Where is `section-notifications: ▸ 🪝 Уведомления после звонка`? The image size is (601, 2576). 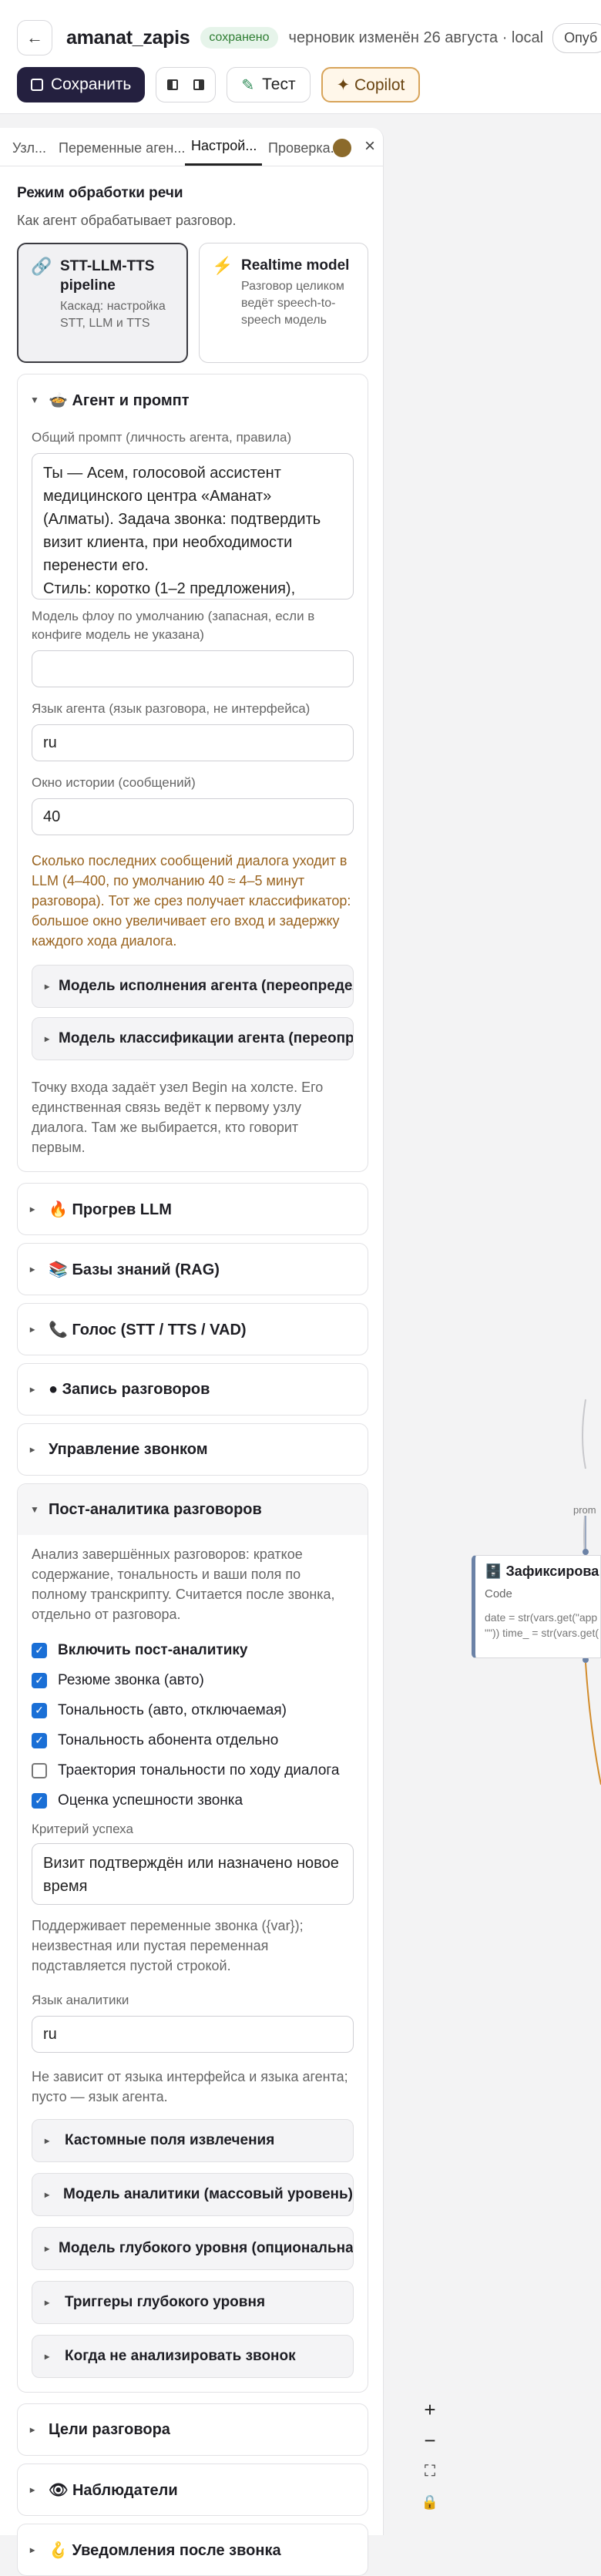
section-notifications: ▸ 🪝 Уведомления после звонка is located at coordinates (192, 2550).